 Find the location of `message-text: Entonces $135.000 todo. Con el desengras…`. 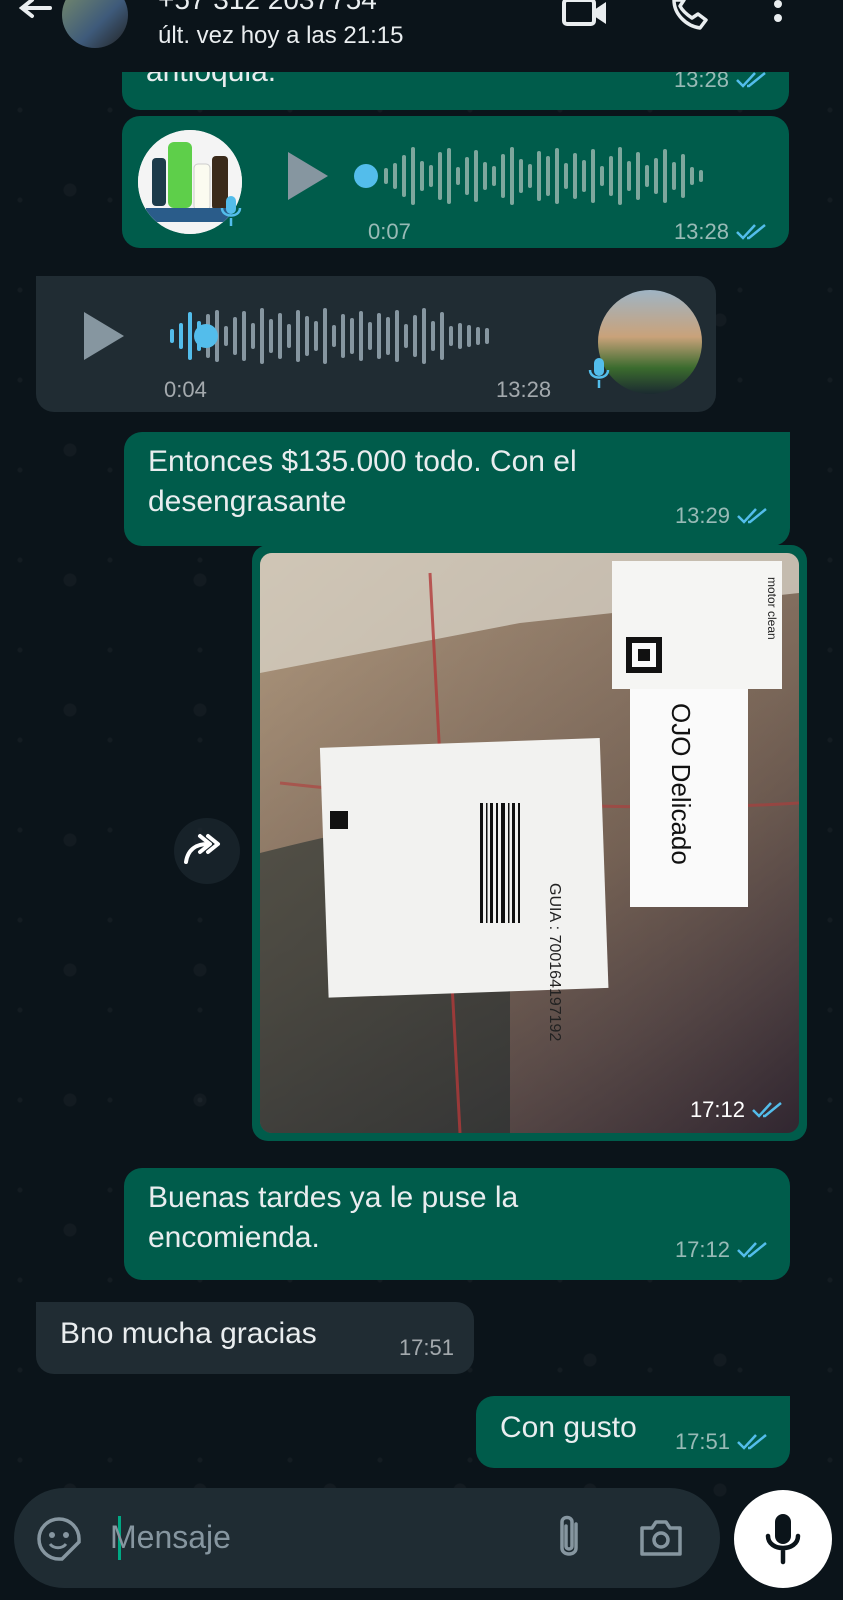

message-text: Entonces $135.000 todo. Con el desengras… is located at coordinates (362, 481).